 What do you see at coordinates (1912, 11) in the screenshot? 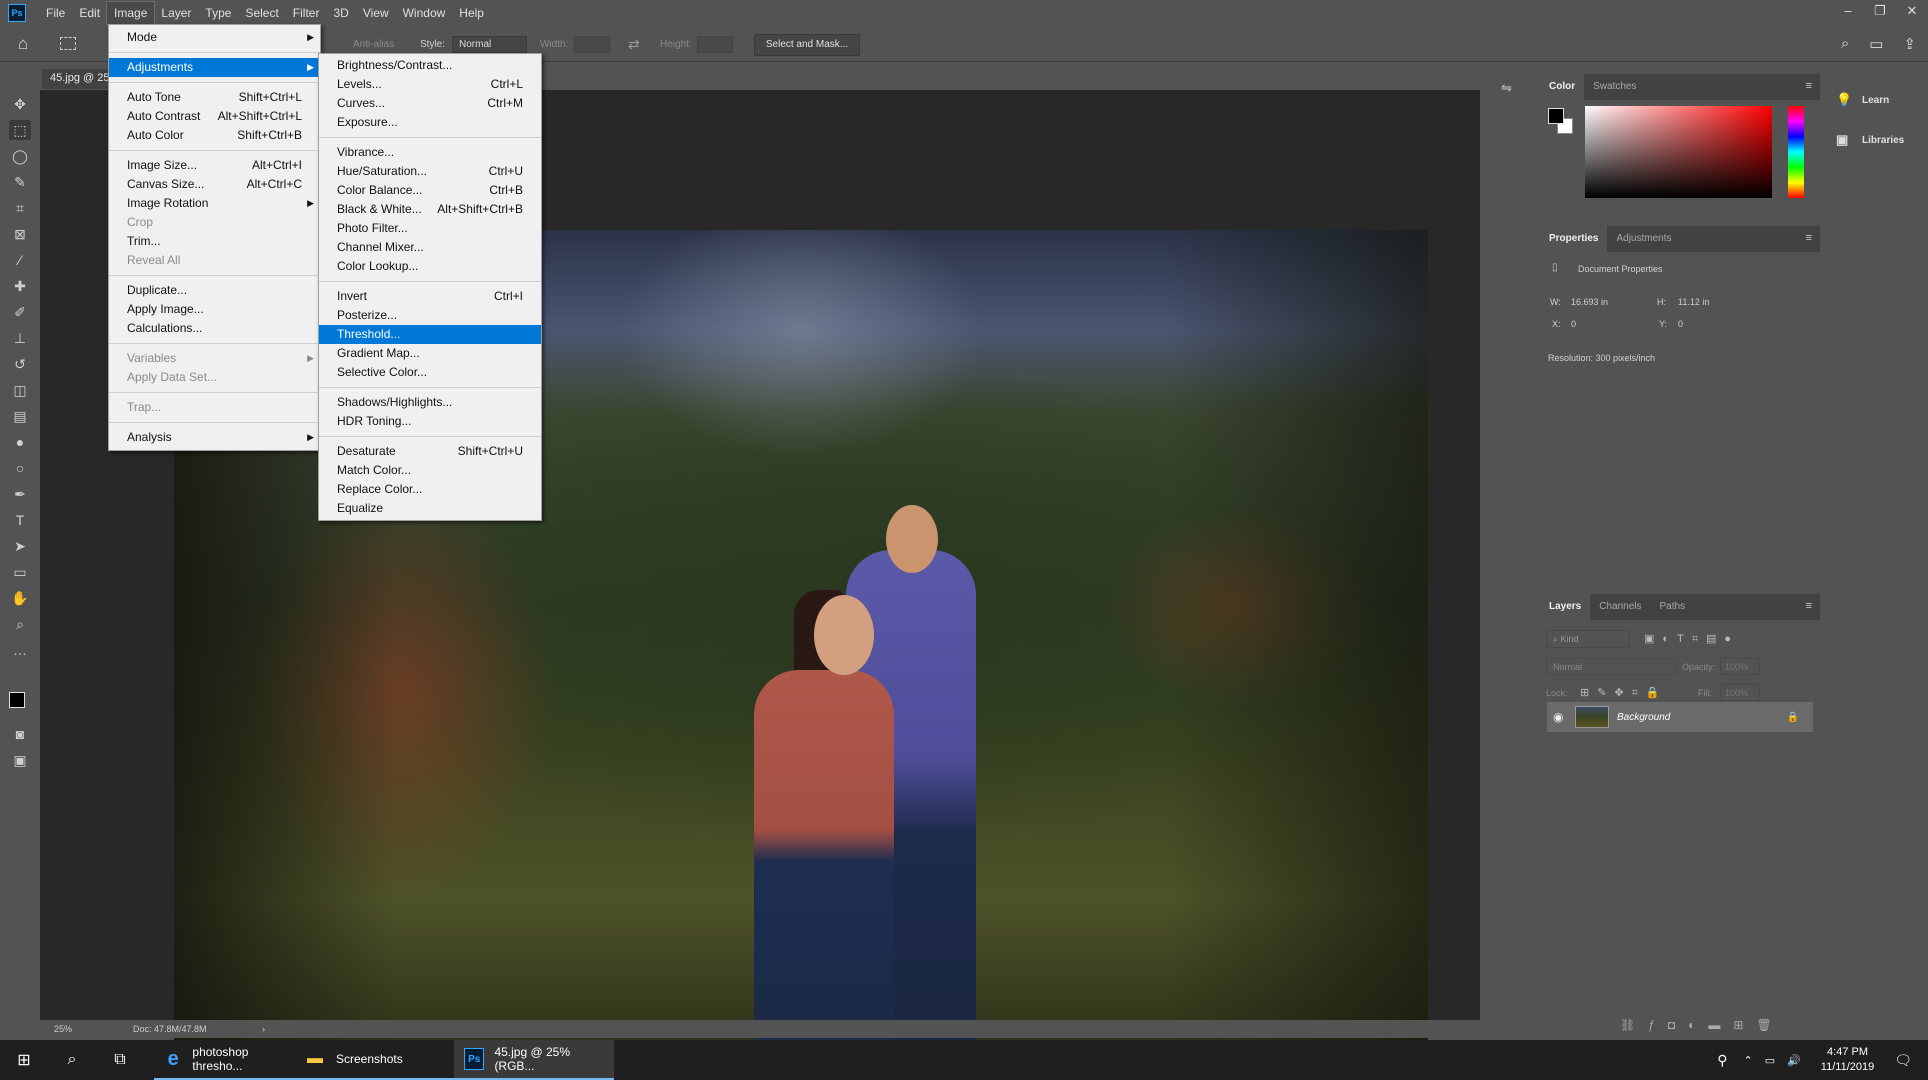
I see `close-icon: ✕` at bounding box center [1912, 11].